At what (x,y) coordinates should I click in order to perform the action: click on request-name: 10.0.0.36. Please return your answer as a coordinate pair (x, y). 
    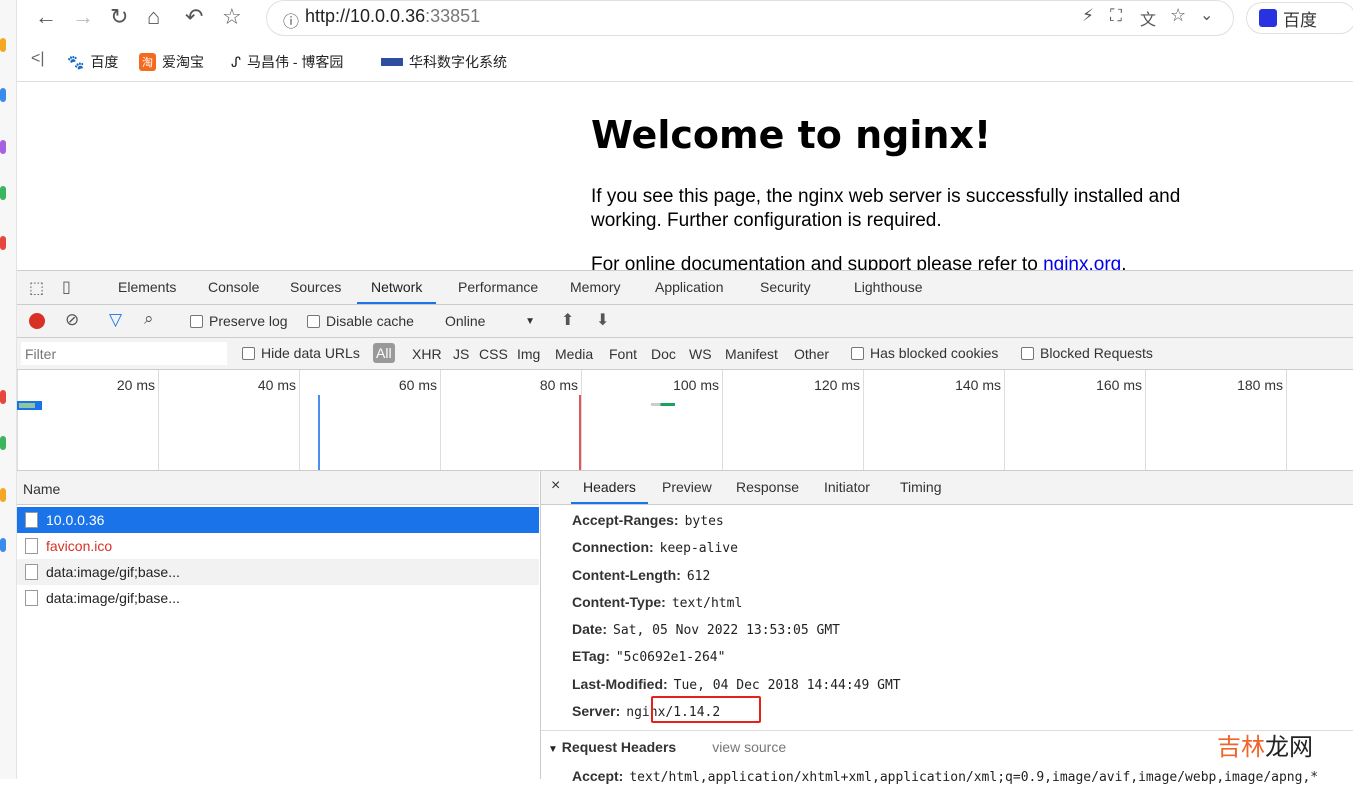
    Looking at the image, I should click on (75, 520).